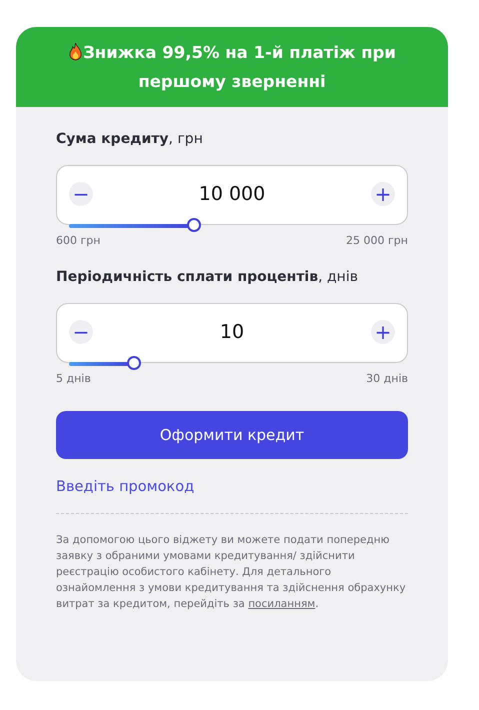 The width and height of the screenshot is (479, 710). What do you see at coordinates (194, 225) in the screenshot?
I see `slider-thumb` at bounding box center [194, 225].